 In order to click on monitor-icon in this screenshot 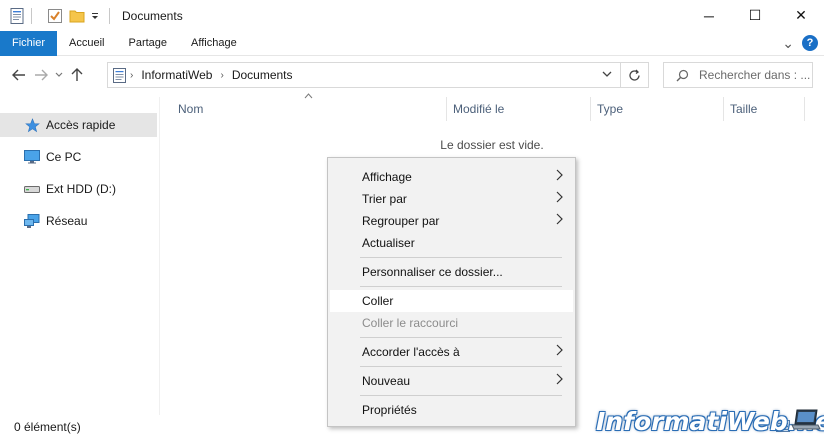, I will do `click(32, 157)`.